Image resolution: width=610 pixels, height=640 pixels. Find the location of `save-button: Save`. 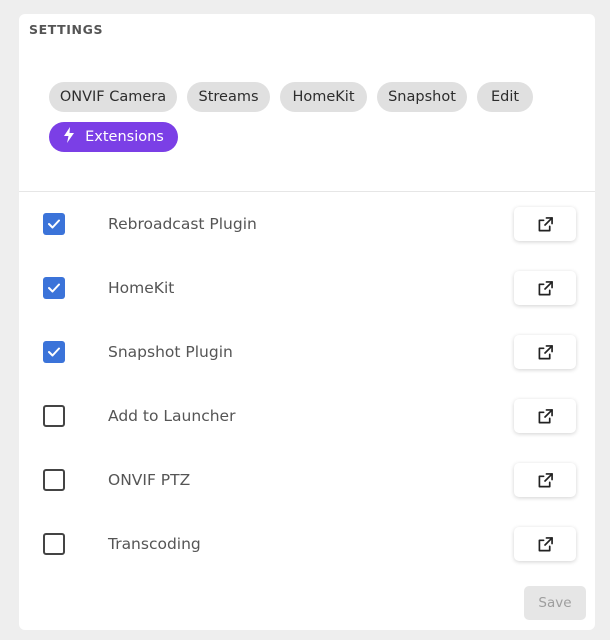

save-button: Save is located at coordinates (555, 603).